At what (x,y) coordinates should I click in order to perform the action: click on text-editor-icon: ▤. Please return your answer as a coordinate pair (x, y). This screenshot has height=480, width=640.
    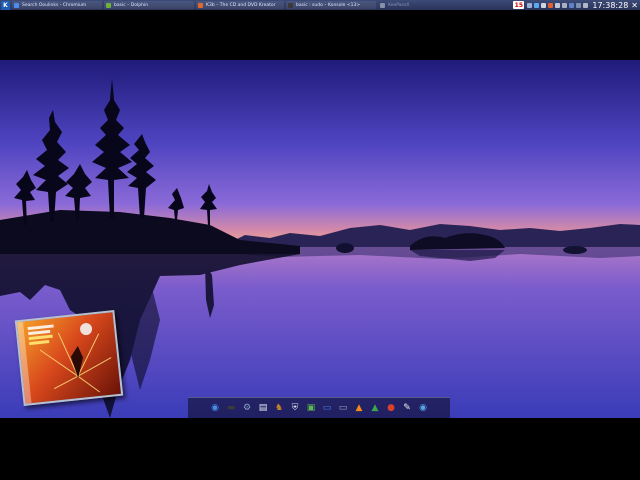
    Looking at the image, I should click on (263, 408).